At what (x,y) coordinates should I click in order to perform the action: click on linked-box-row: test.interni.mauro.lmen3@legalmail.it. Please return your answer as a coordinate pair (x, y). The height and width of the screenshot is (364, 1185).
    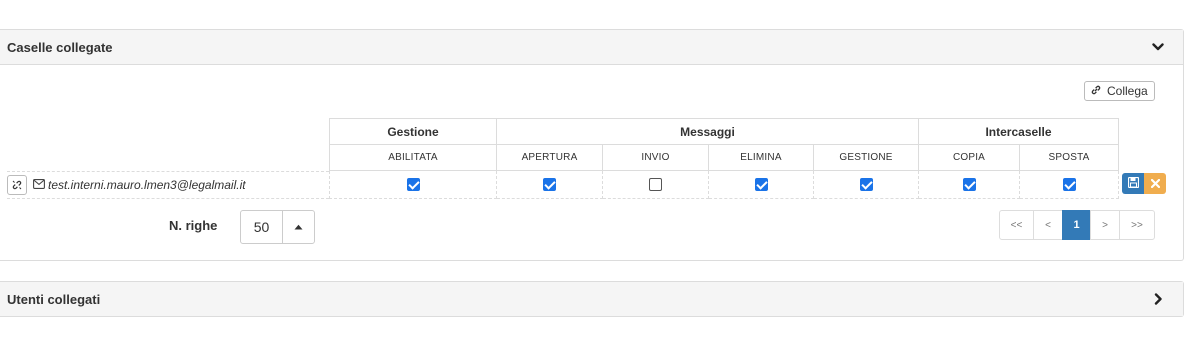
    Looking at the image, I should click on (168, 185).